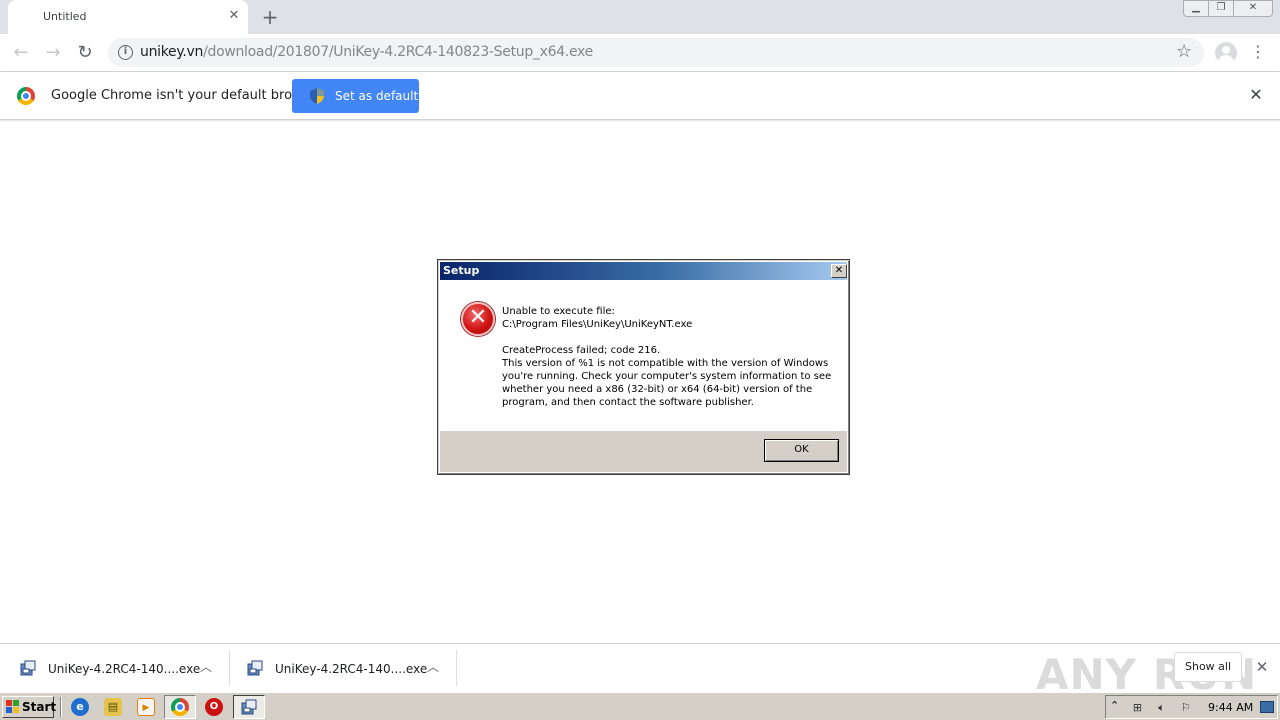  Describe the element at coordinates (172, 52) in the screenshot. I see `url-domain: unikey.vn` at that location.